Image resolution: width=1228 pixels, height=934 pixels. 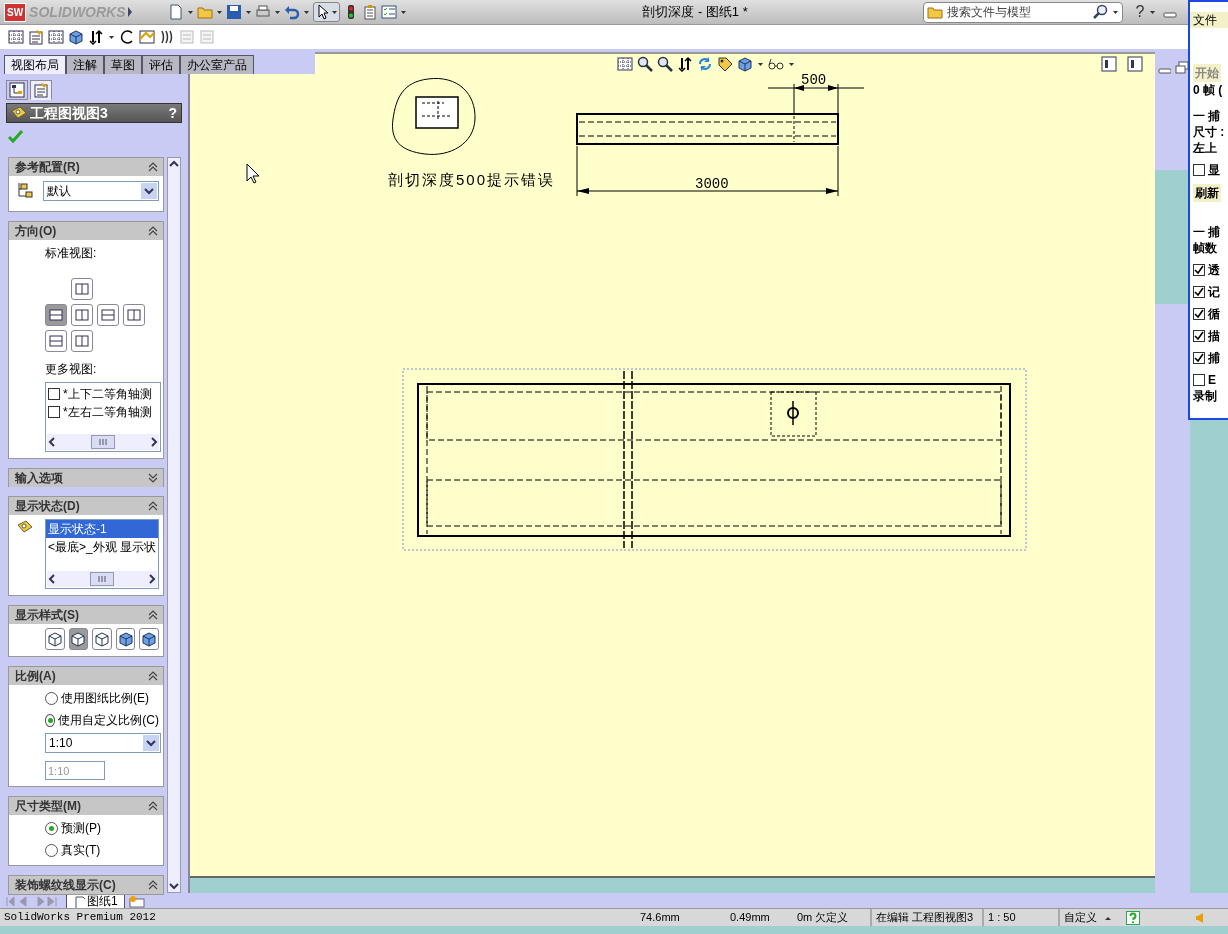 What do you see at coordinates (685, 64) in the screenshot?
I see `arrows-icon` at bounding box center [685, 64].